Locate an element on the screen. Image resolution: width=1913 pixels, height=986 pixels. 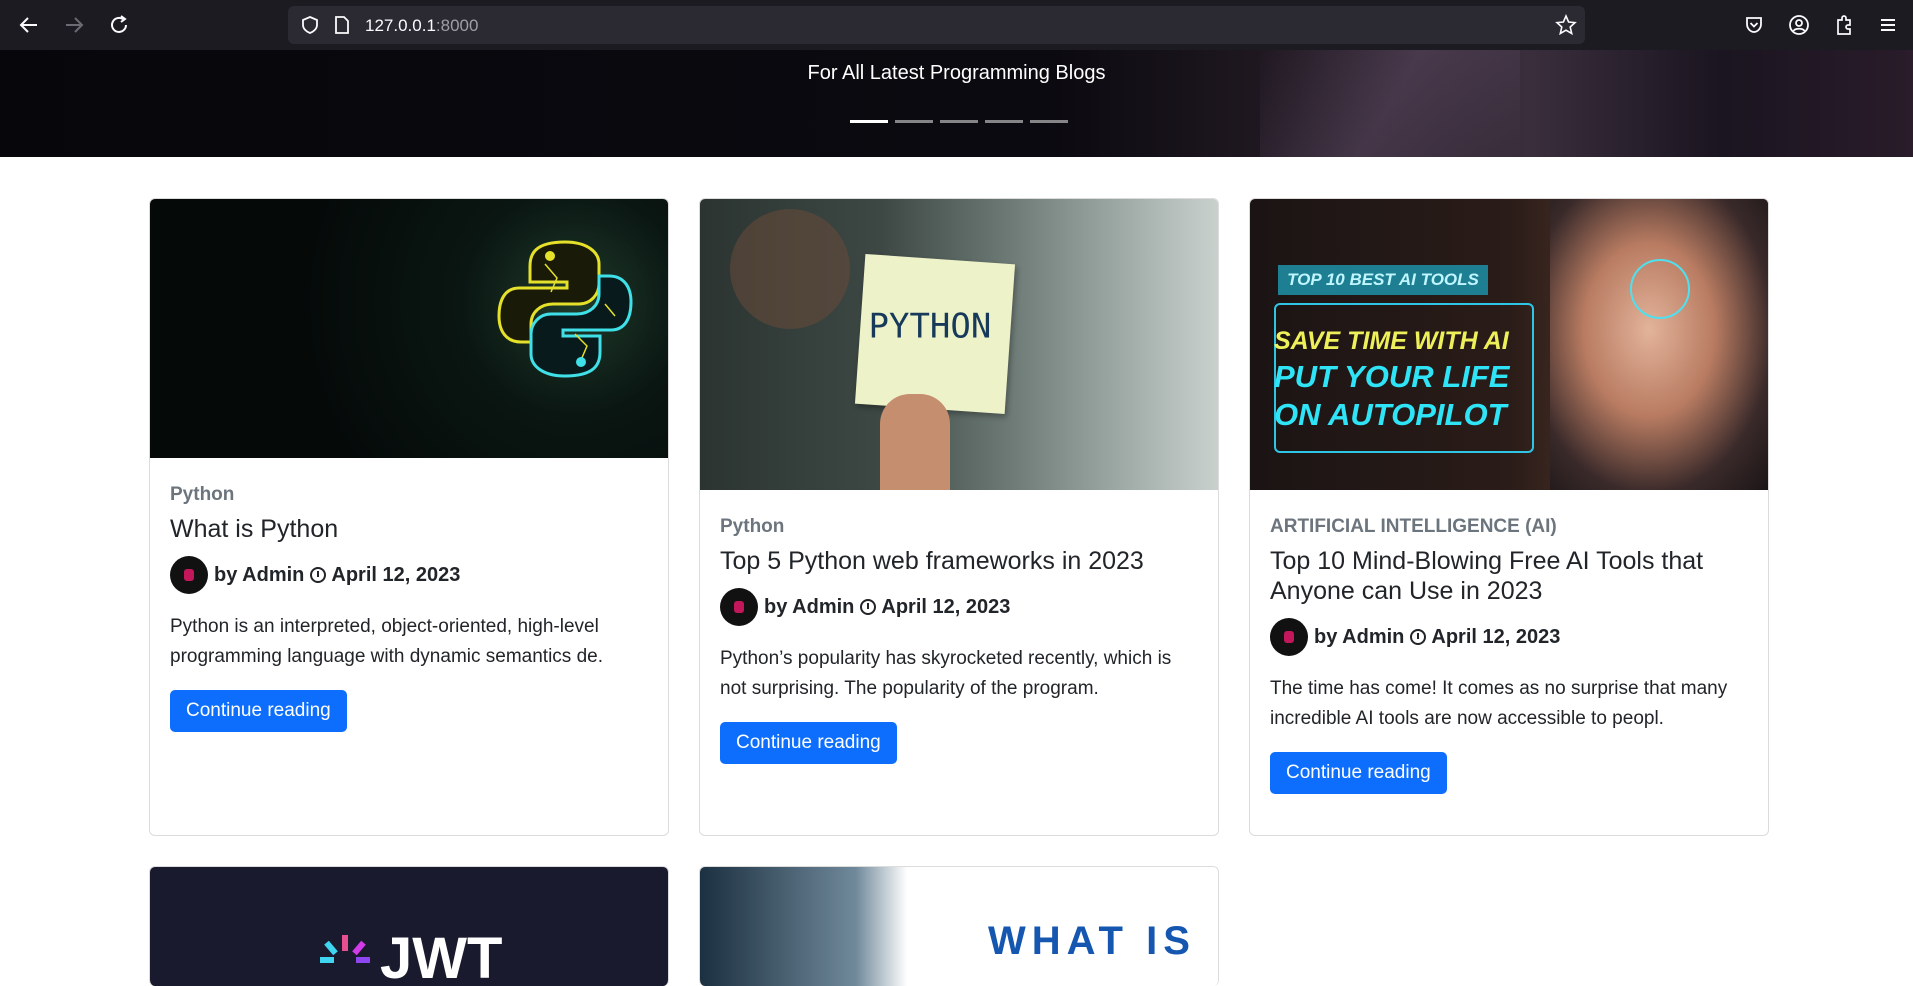
ai-image-line1: SAVE TIME WITH AI is located at coordinates (1391, 341).